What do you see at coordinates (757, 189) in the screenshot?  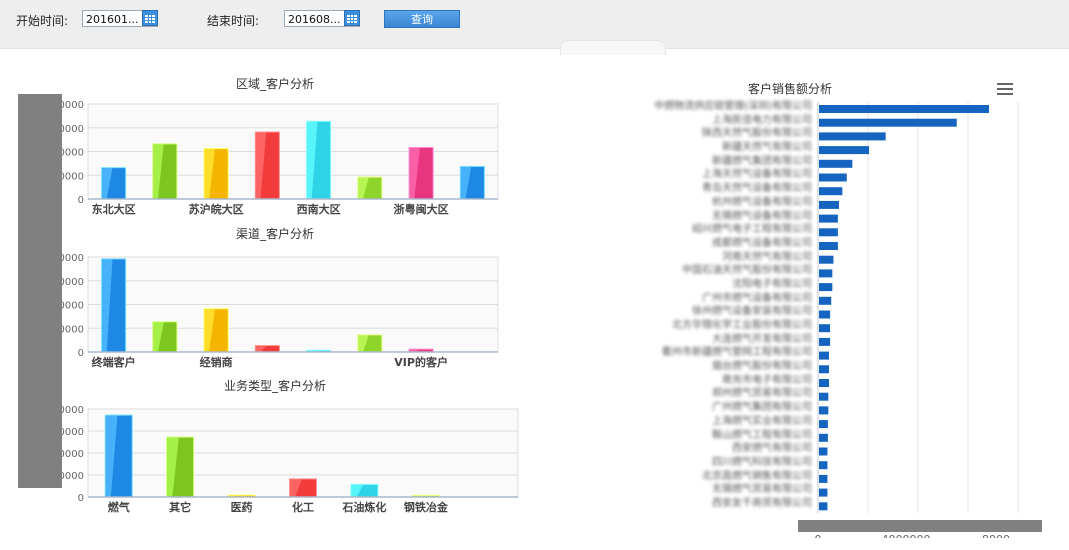 I see `company-label: 青岛天然气设备有限公司` at bounding box center [757, 189].